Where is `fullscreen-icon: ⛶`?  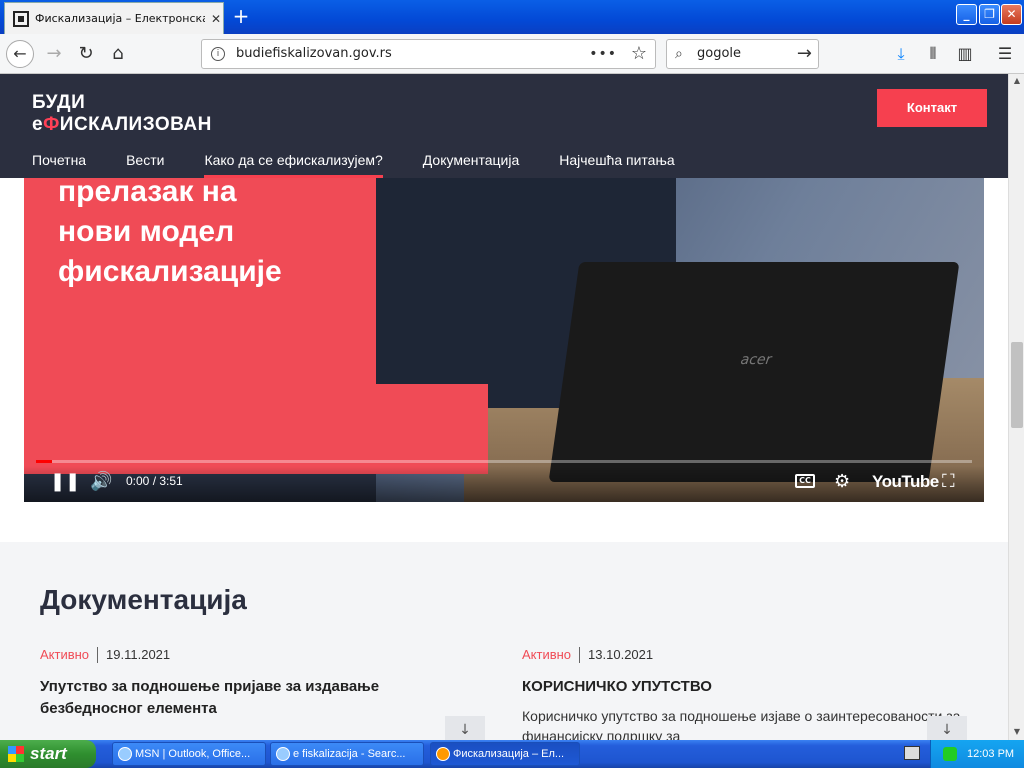 fullscreen-icon: ⛶ is located at coordinates (948, 482).